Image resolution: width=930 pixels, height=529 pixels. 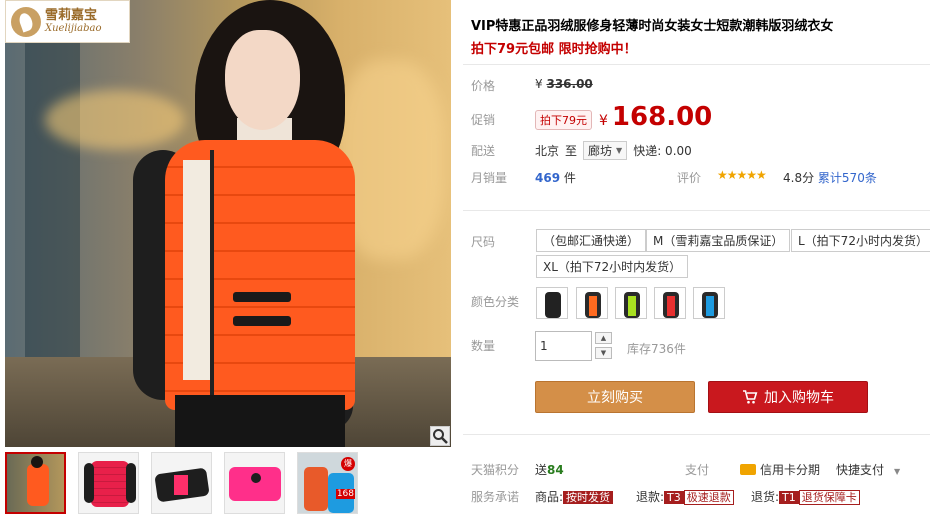 I want to click on quantity-input: 1, so click(x=563, y=346).